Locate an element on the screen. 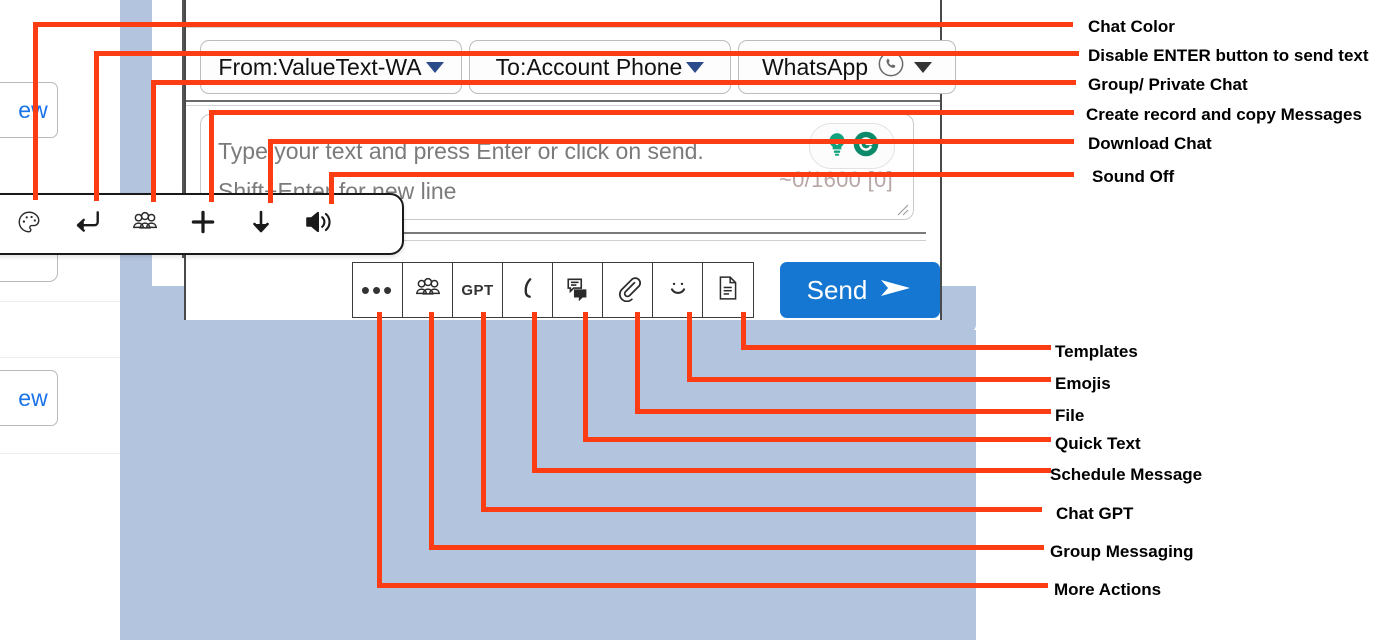 Image resolution: width=1400 pixels, height=640 pixels. annotation-label: Chat GPT is located at coordinates (1095, 513).